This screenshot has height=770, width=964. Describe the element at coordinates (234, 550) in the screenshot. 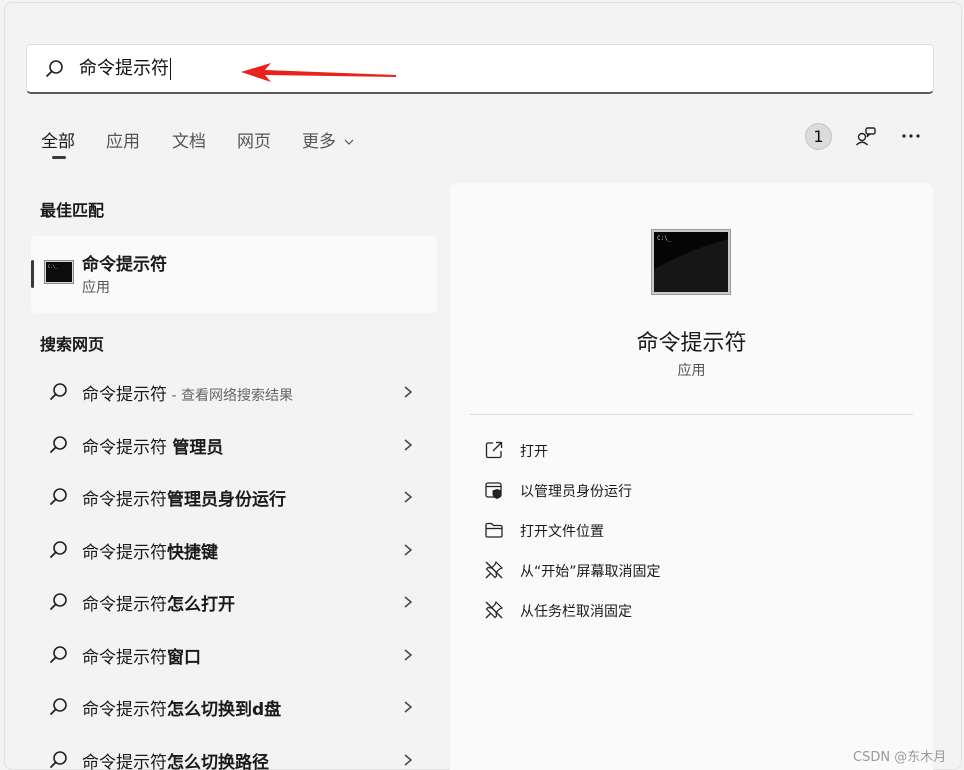

I see `web-search-item: 命令提示符快捷键` at that location.